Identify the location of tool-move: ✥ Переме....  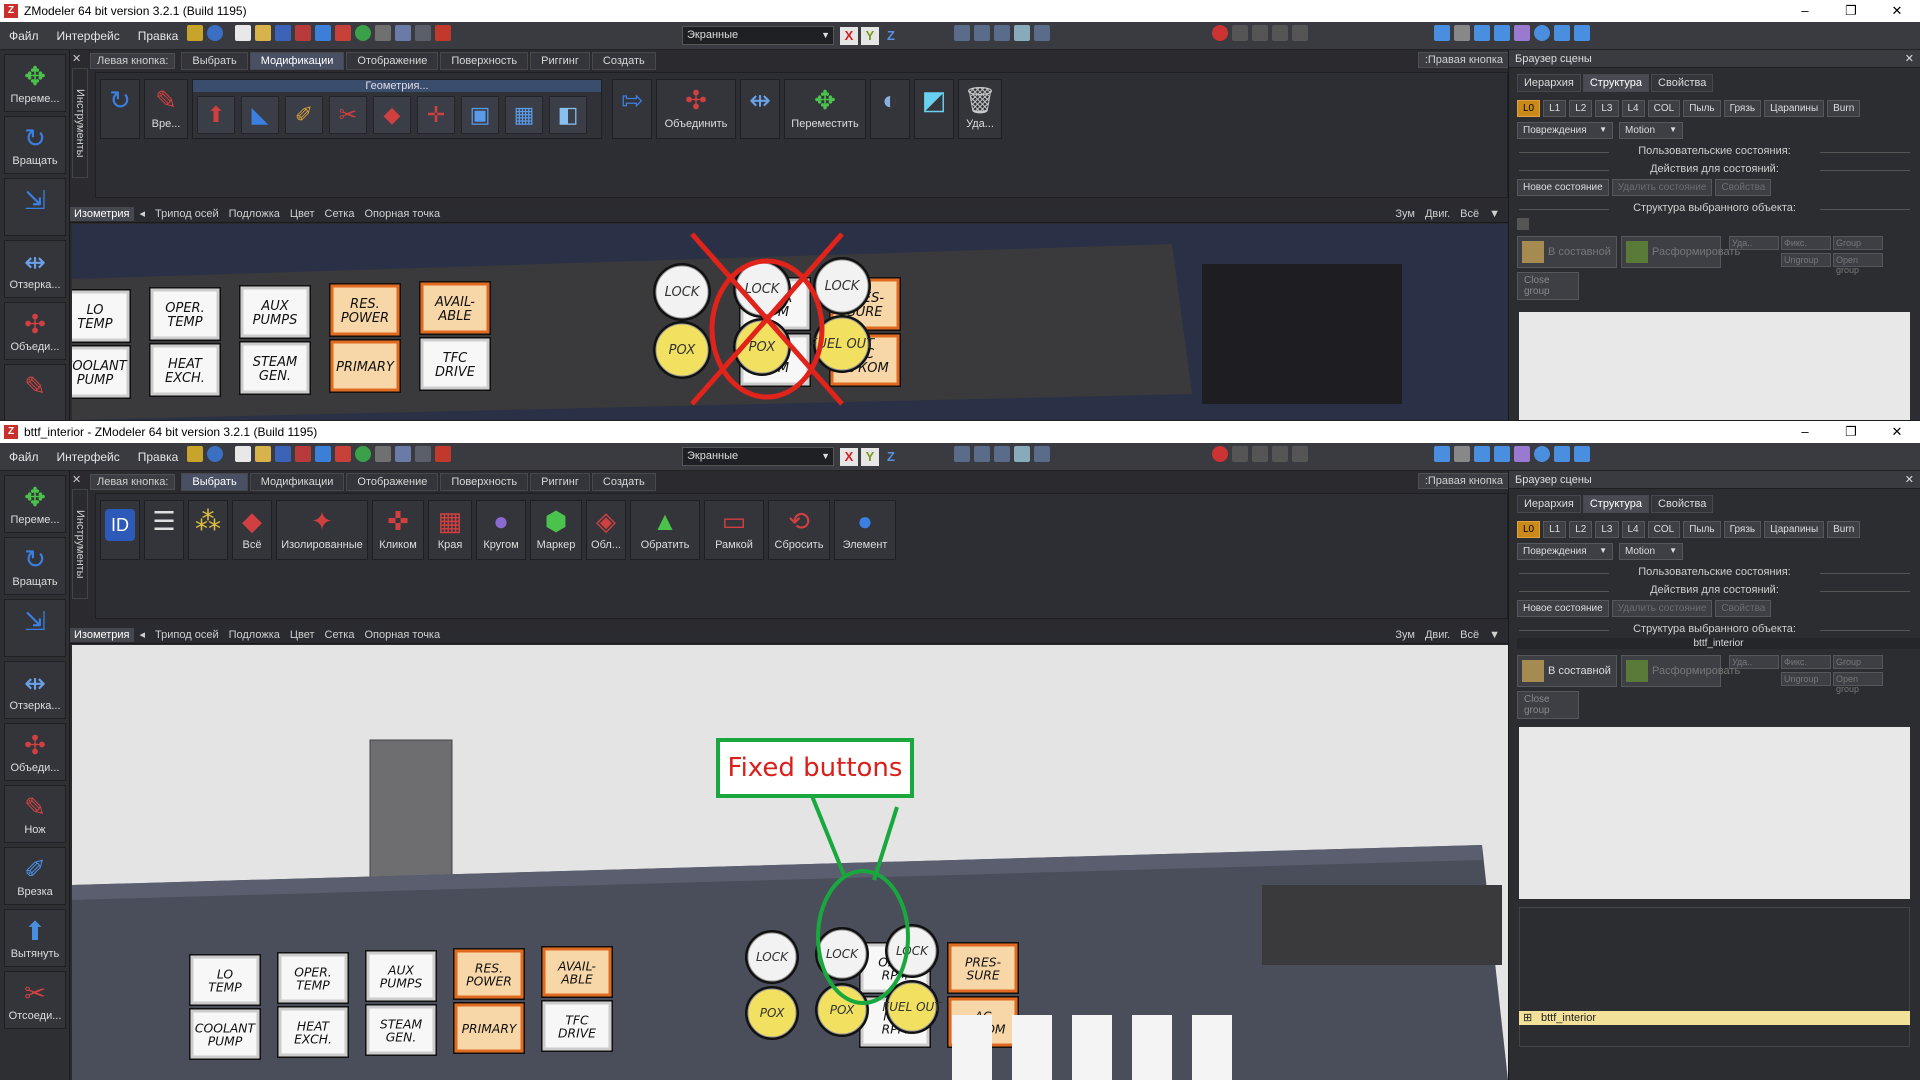
(35, 83).